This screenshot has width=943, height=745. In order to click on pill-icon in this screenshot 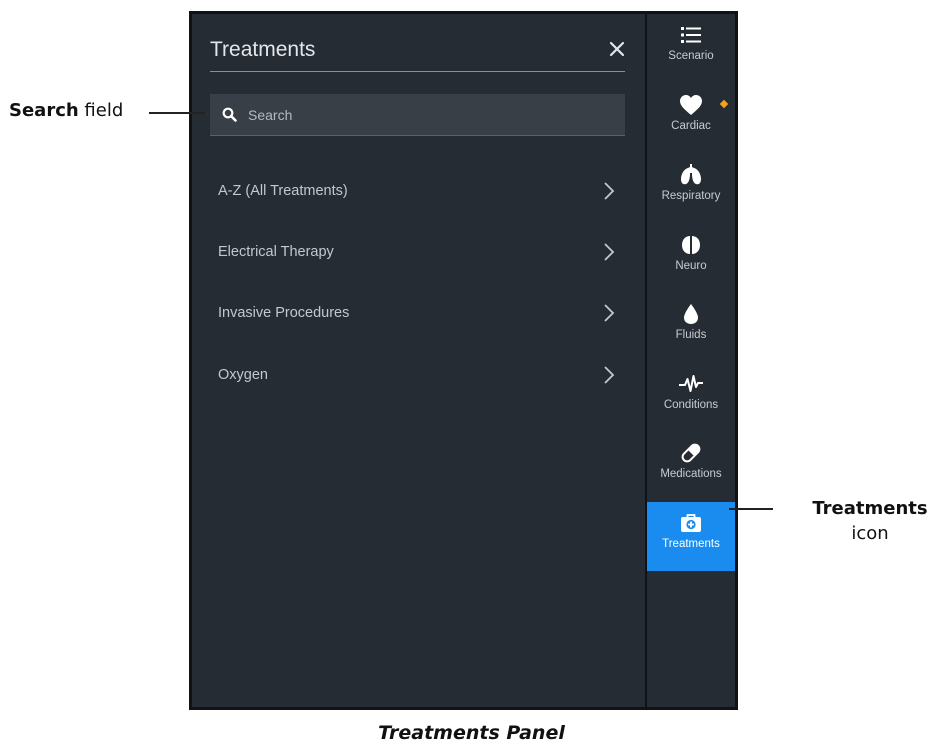, I will do `click(691, 453)`.